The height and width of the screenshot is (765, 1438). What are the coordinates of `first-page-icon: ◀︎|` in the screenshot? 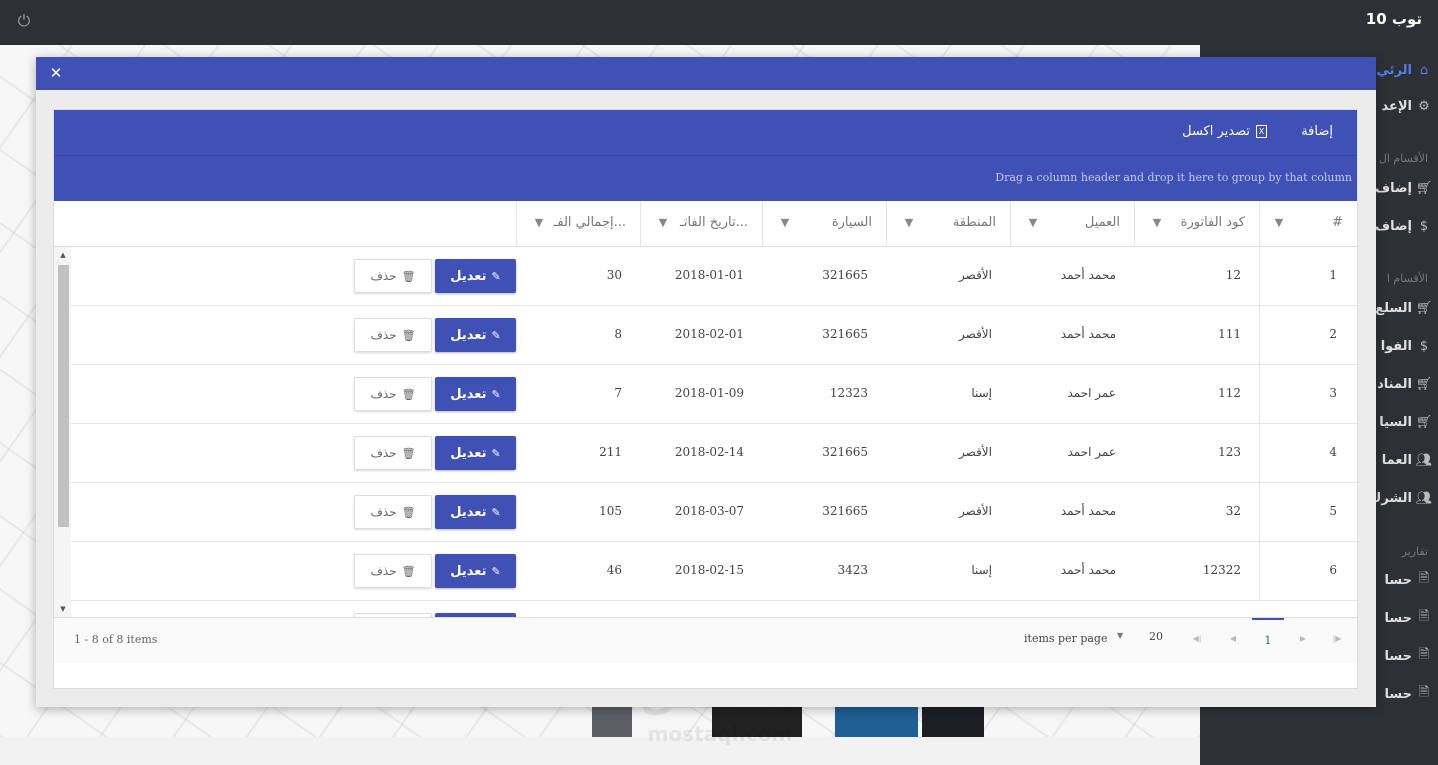 It's located at (1197, 639).